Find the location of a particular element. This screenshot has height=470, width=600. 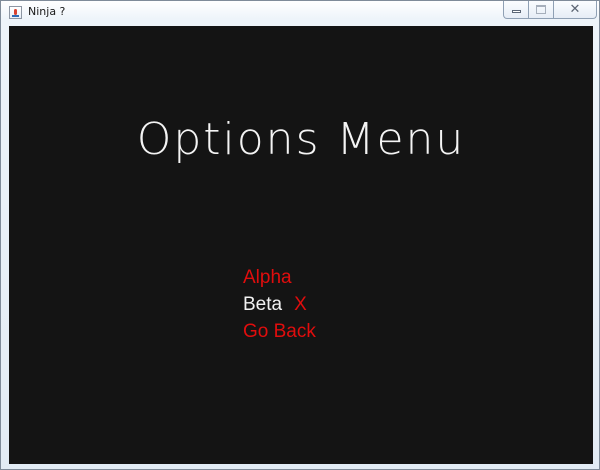

option-beta: Beta X is located at coordinates (279, 304).